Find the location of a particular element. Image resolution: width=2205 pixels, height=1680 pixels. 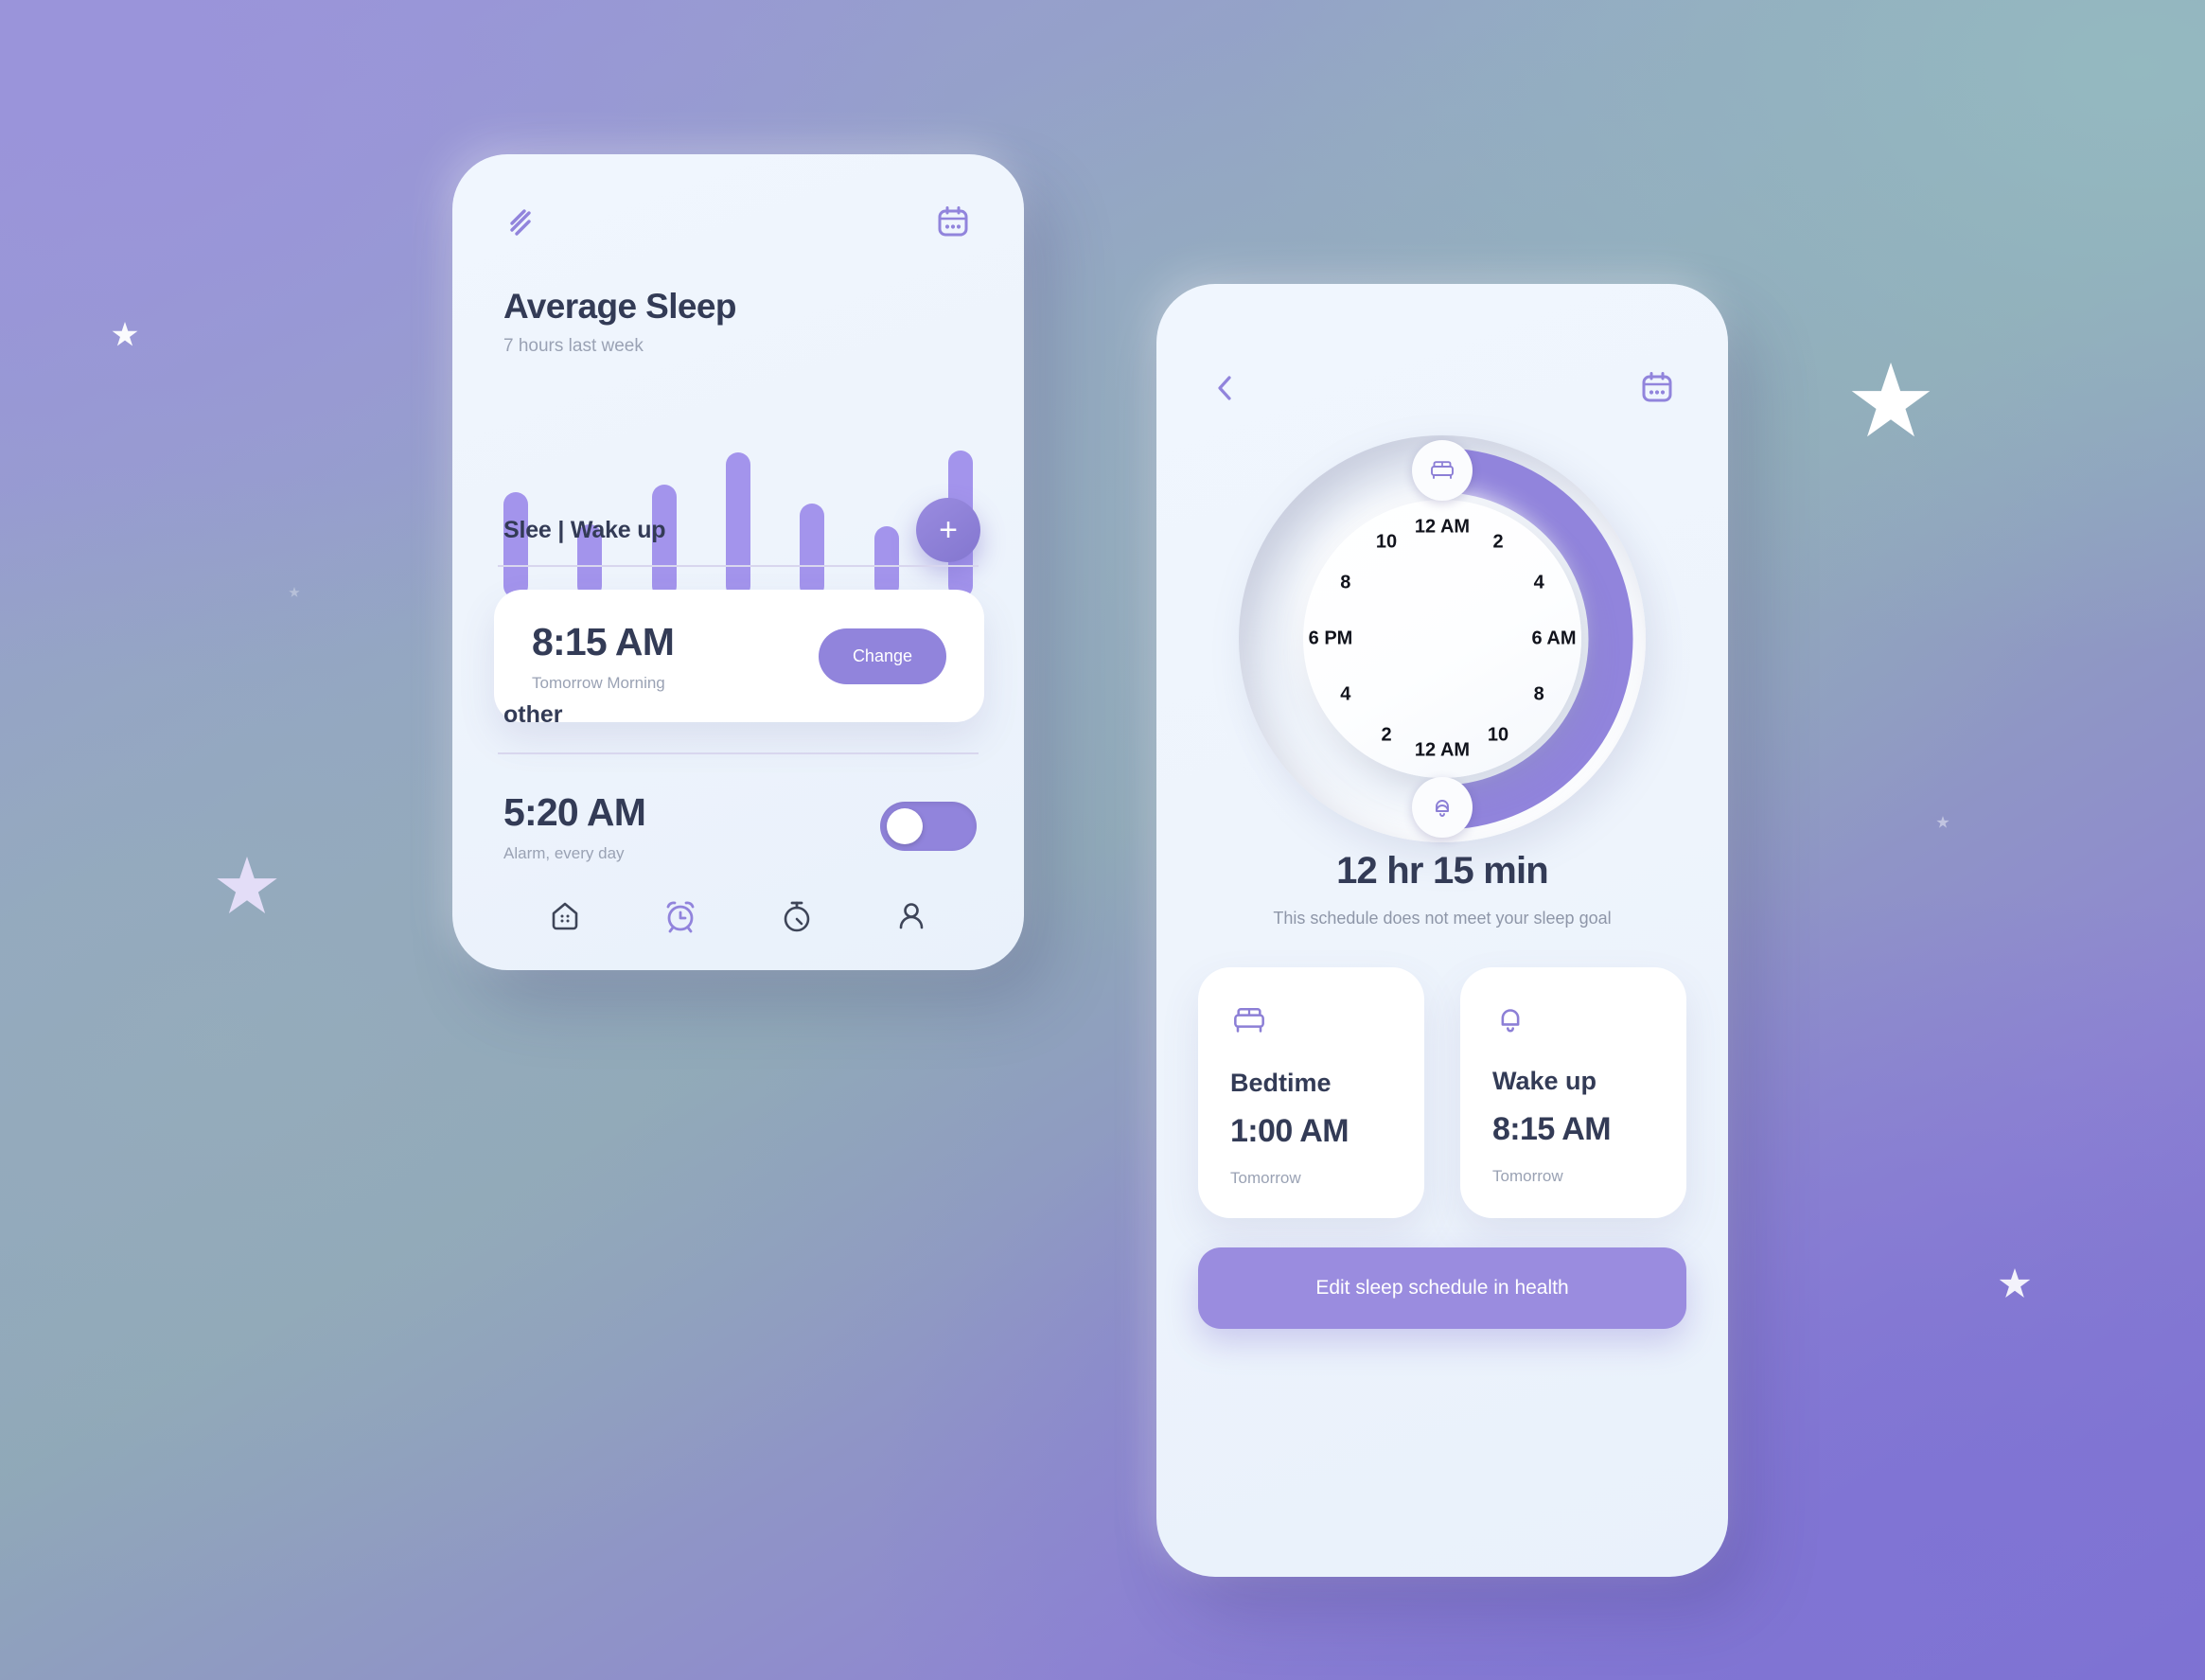

info-card-time: 8:15 AM is located at coordinates (1552, 1129).